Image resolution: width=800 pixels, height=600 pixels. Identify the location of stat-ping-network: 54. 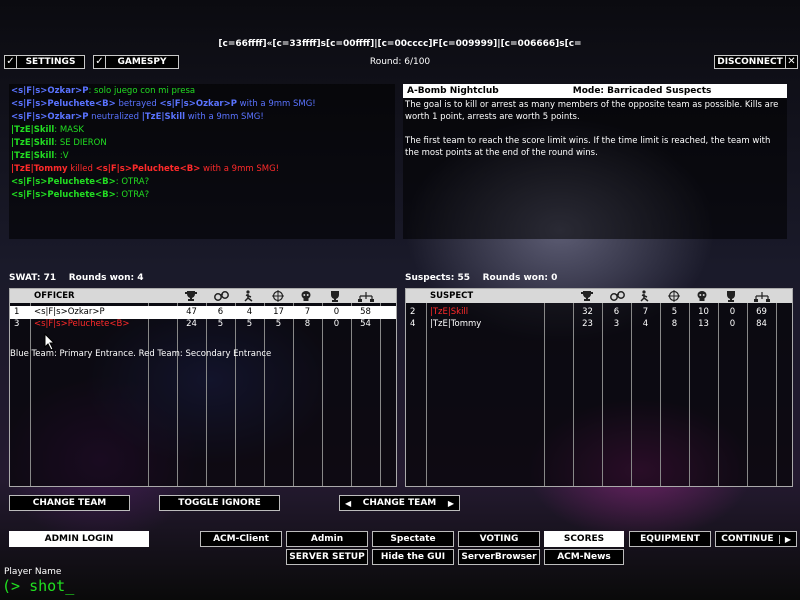
(365, 324).